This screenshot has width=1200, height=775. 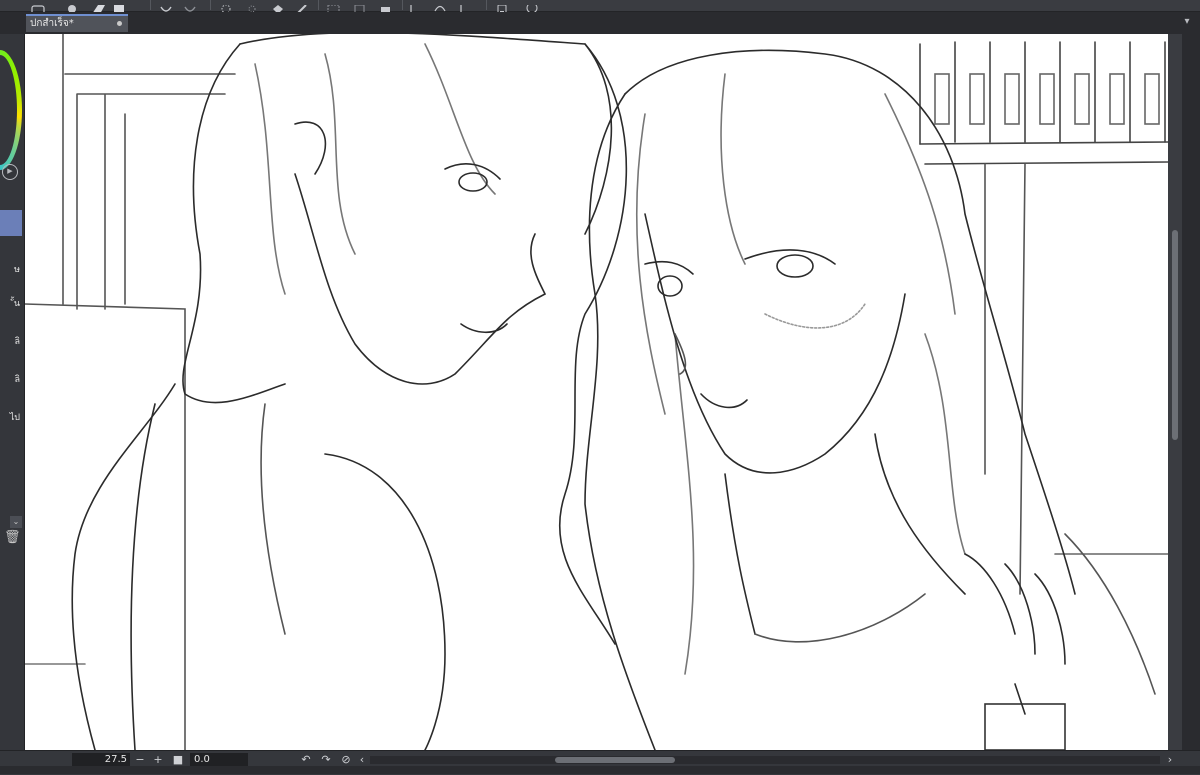 What do you see at coordinates (12, 539) in the screenshot?
I see `trash-icon: 🗑` at bounding box center [12, 539].